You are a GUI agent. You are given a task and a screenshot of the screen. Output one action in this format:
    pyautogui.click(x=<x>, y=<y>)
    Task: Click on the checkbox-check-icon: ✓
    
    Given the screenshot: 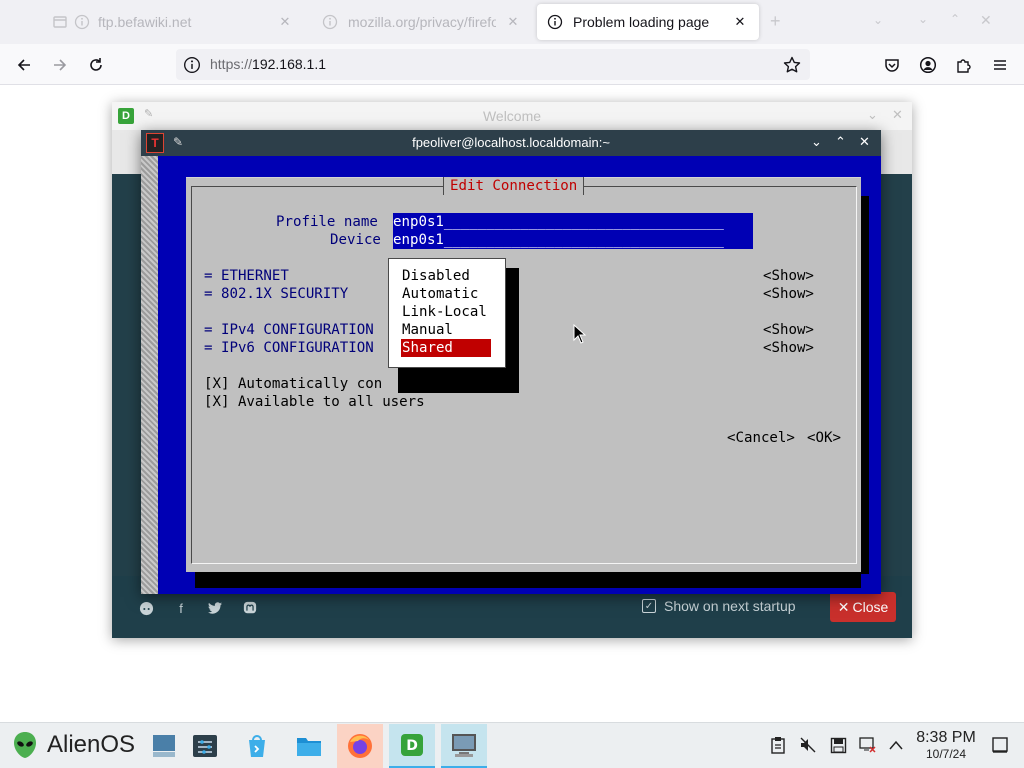 What is the action you would take?
    pyautogui.click(x=649, y=606)
    